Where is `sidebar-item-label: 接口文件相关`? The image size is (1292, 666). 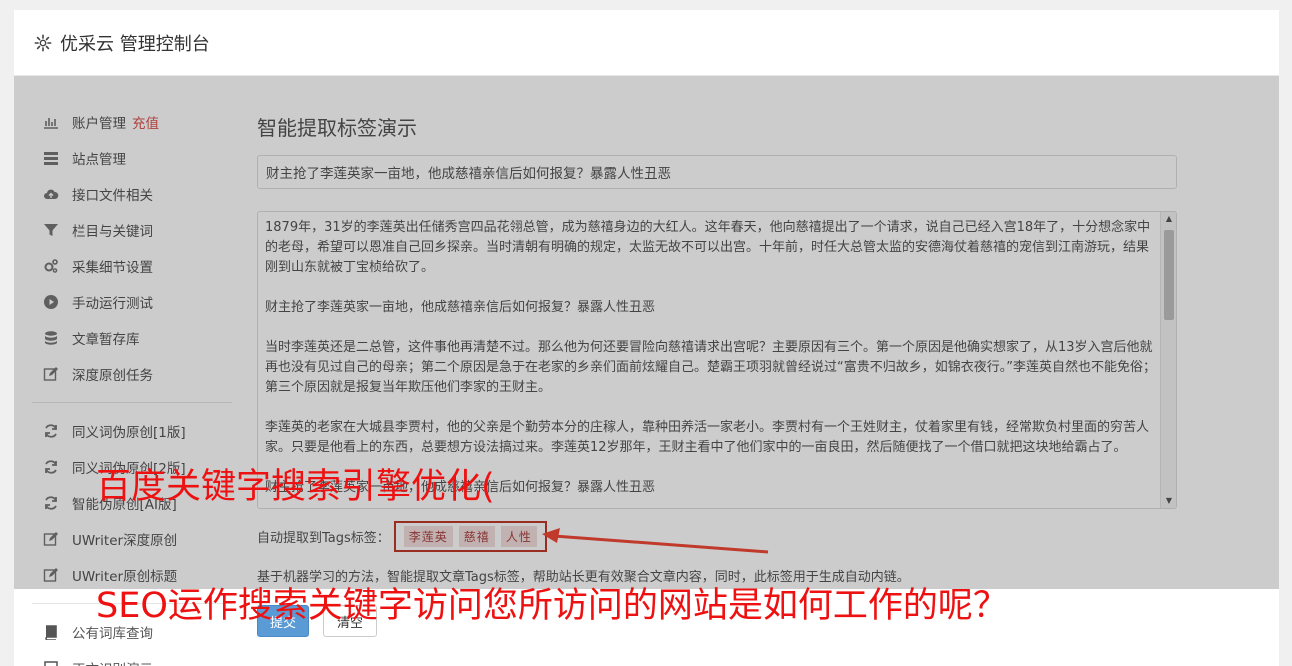 sidebar-item-label: 接口文件相关 is located at coordinates (112, 196).